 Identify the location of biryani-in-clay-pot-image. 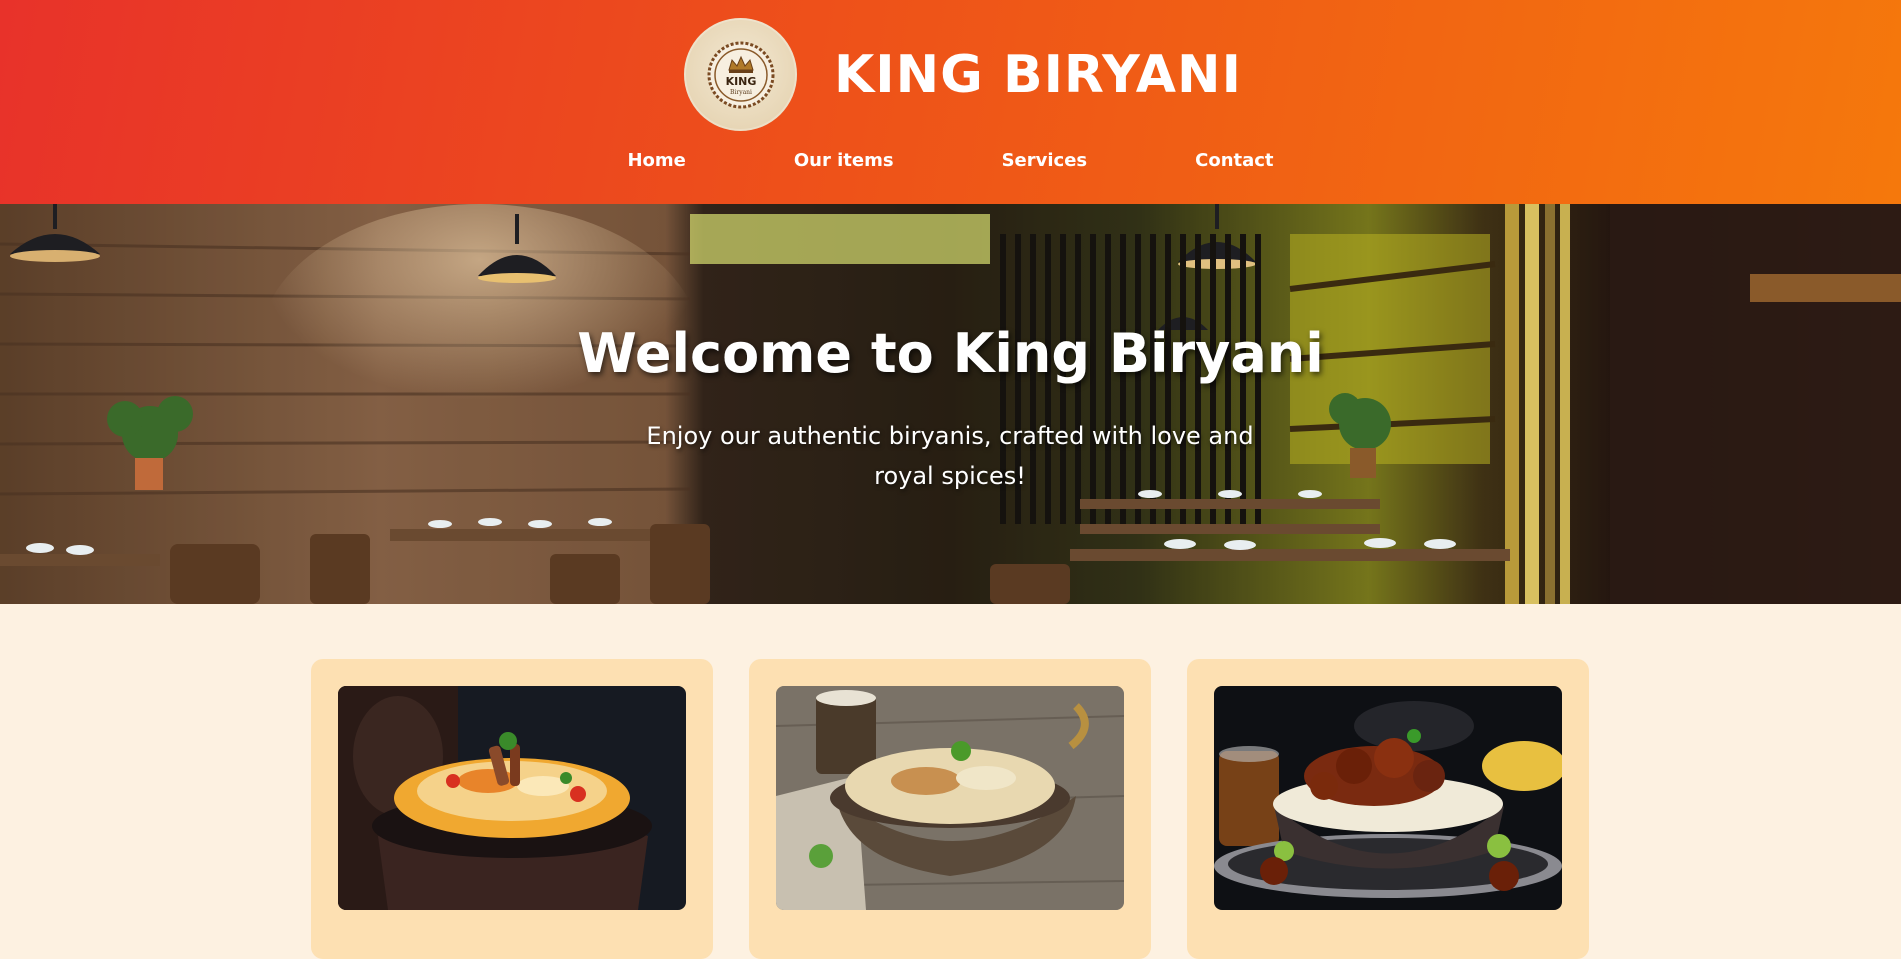
(512, 798).